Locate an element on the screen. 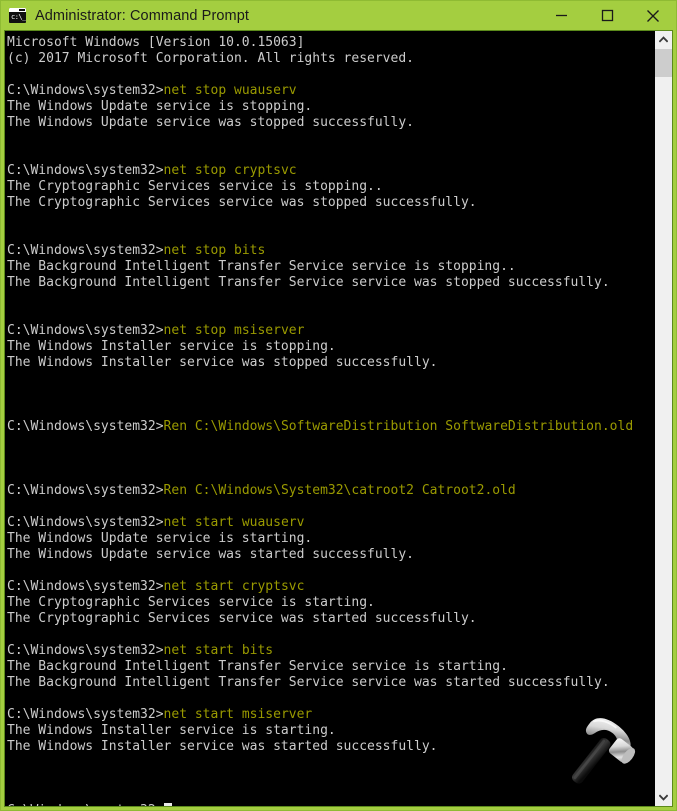 Image resolution: width=677 pixels, height=811 pixels. window-controls is located at coordinates (607, 15).